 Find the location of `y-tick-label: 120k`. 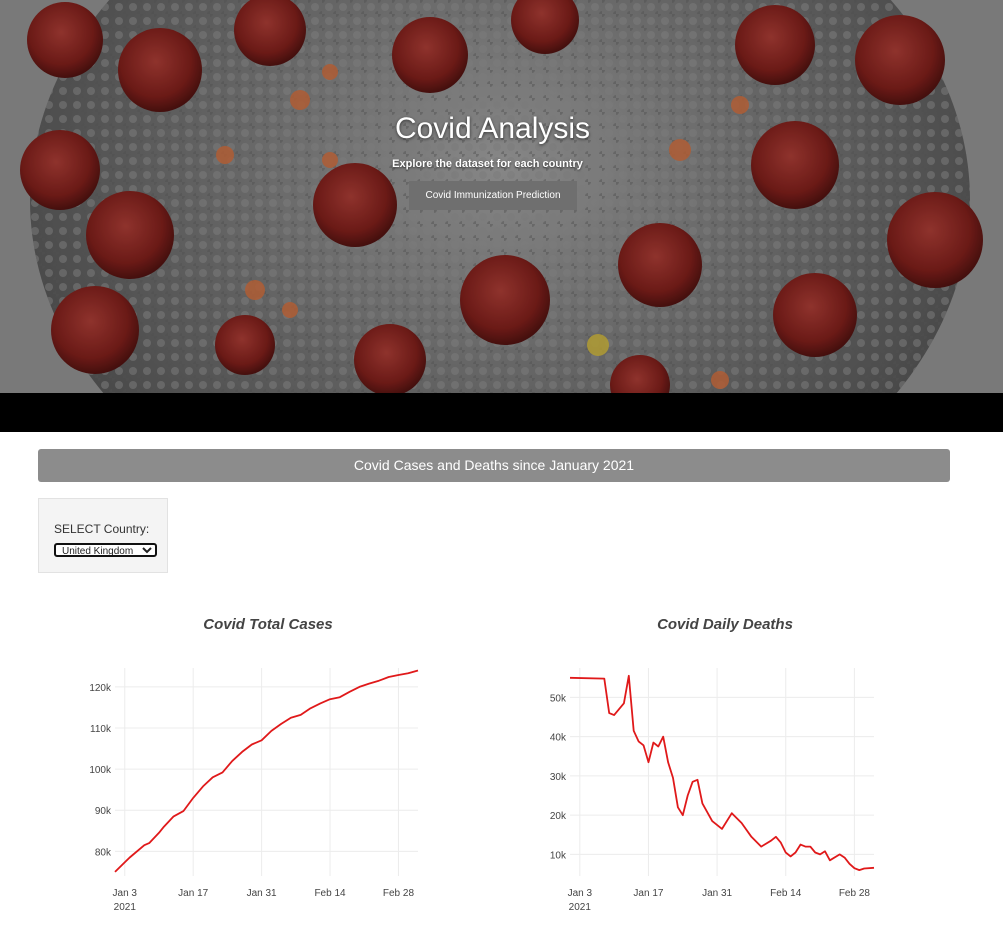

y-tick-label: 120k is located at coordinates (100, 688).